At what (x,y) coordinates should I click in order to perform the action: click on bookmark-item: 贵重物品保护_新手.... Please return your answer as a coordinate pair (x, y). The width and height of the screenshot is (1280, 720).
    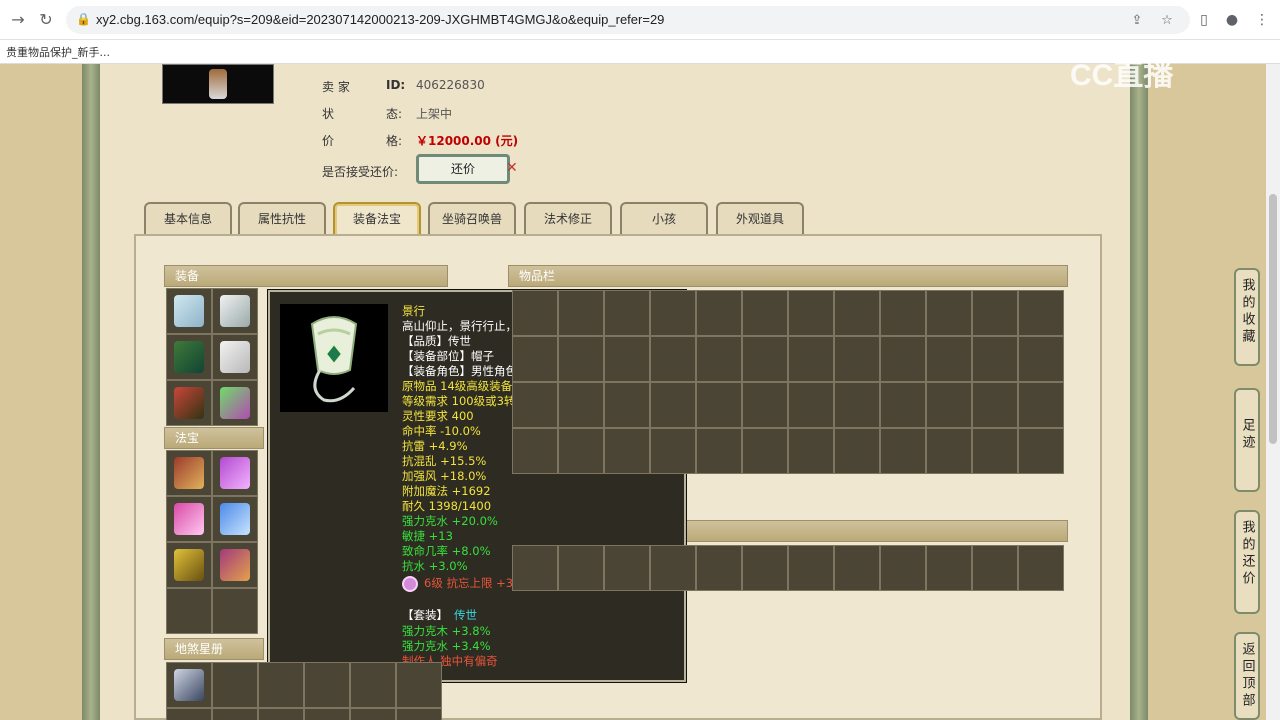
    Looking at the image, I should click on (58, 52).